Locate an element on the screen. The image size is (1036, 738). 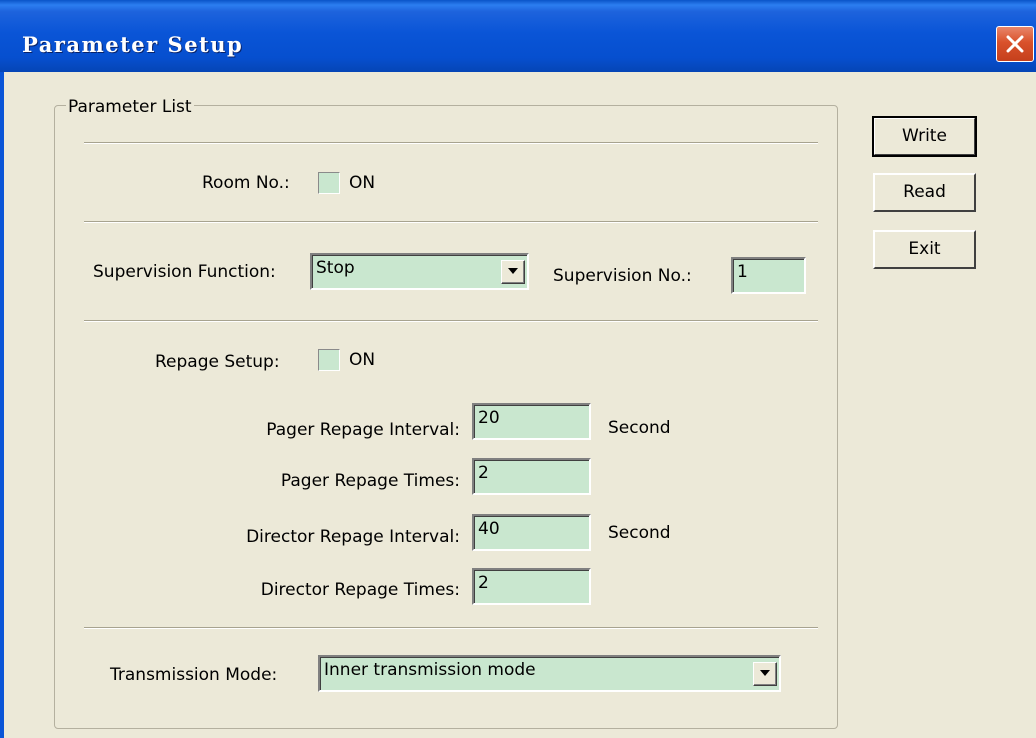
pager-repage-interval-input: 20 is located at coordinates (531, 421).